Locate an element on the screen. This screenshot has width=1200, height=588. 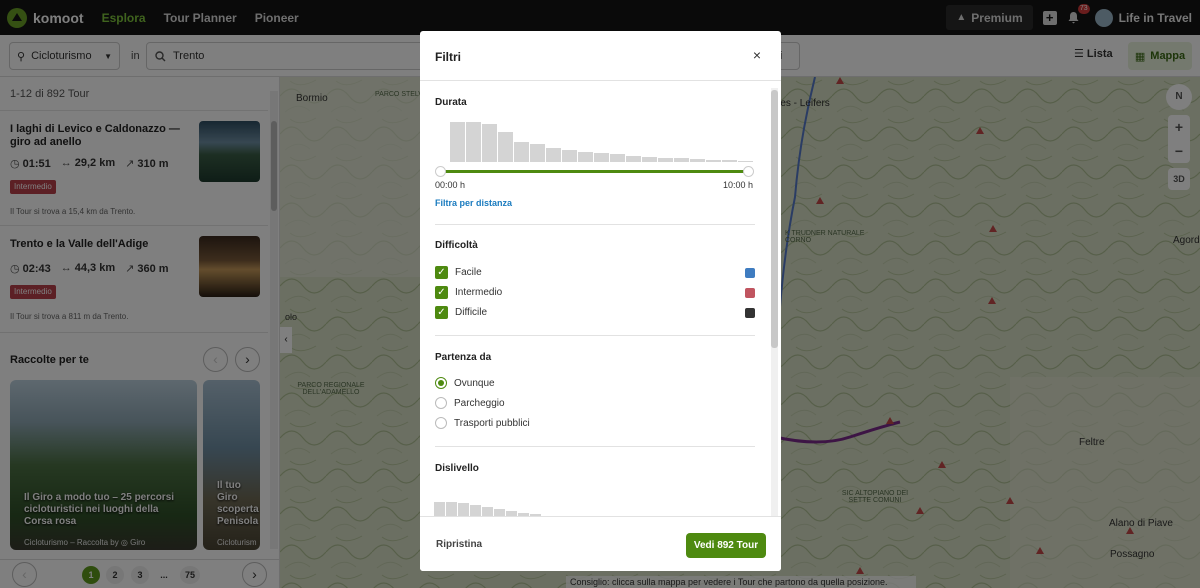
checkbox-facile: ✓ is located at coordinates (441, 272).